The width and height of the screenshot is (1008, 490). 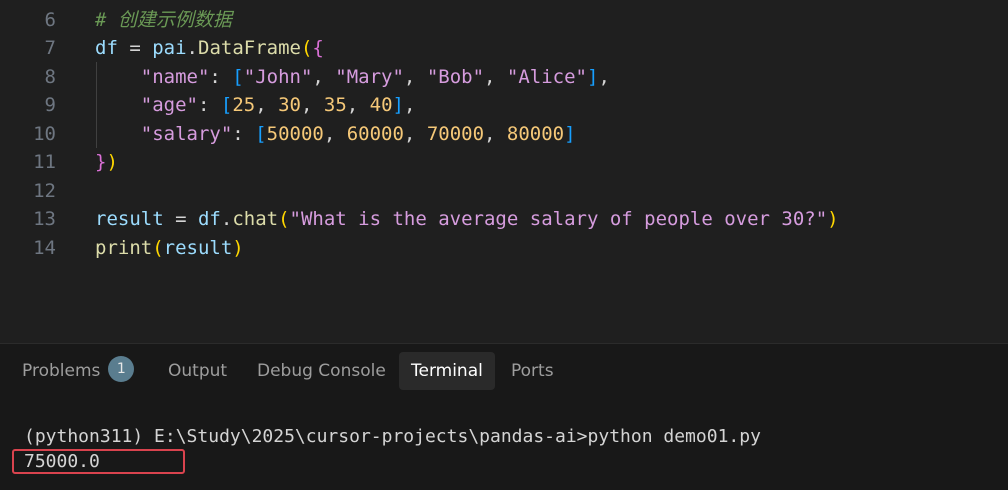 What do you see at coordinates (381, 105) in the screenshot?
I see `code-token: 40` at bounding box center [381, 105].